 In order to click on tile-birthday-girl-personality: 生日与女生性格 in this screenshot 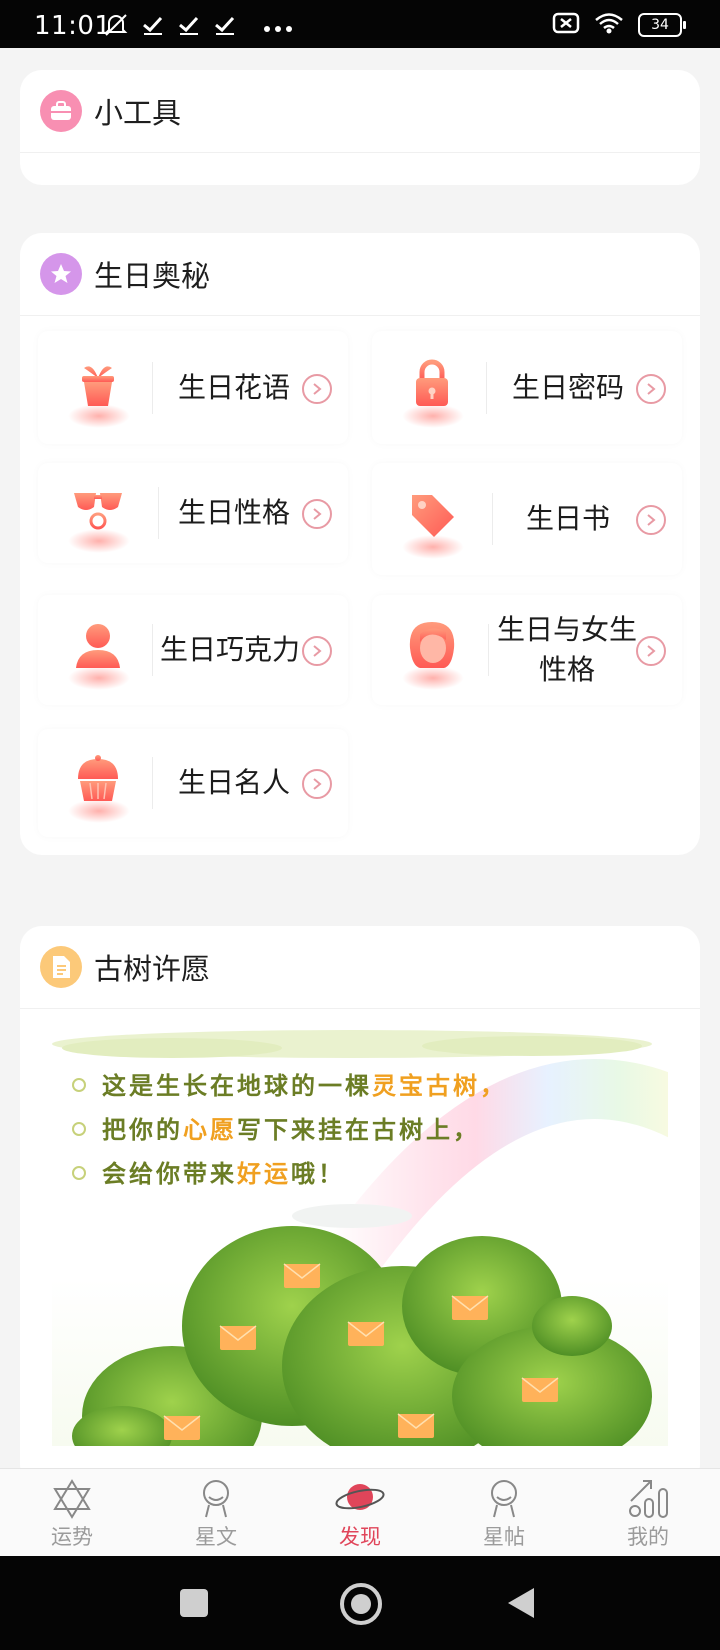, I will do `click(527, 650)`.